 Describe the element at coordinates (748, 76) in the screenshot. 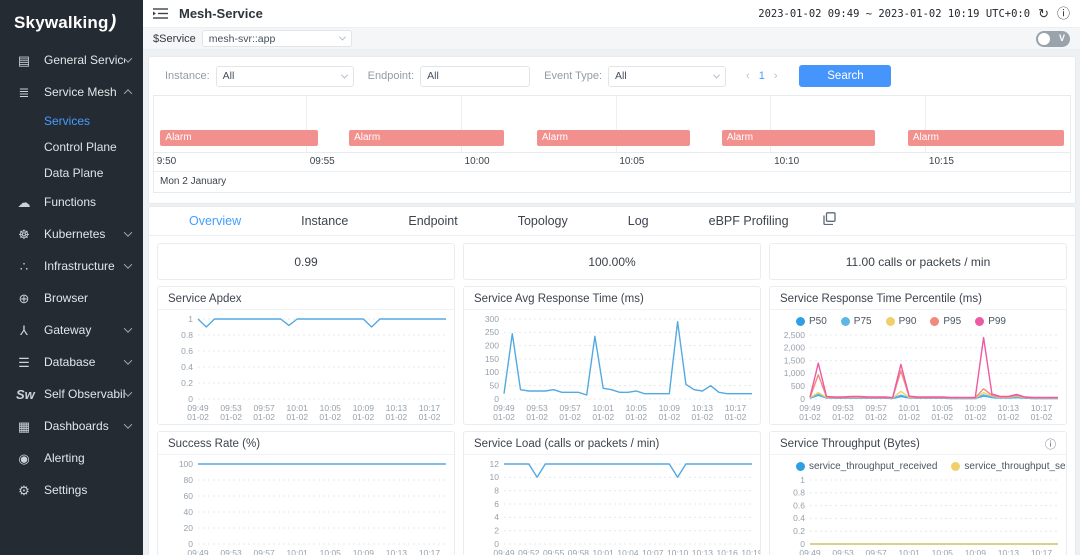

I see `prev-page-button: ‹` at that location.